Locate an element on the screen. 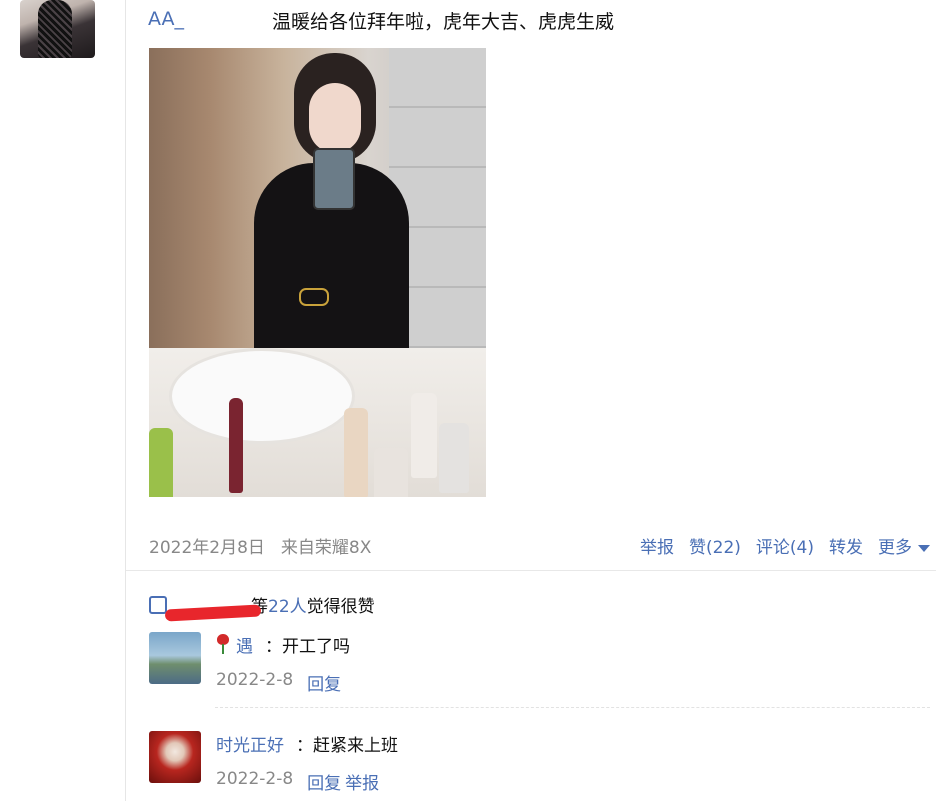 The width and height of the screenshot is (936, 801). comment-text: ：赶紧来上班 is located at coordinates (347, 745).